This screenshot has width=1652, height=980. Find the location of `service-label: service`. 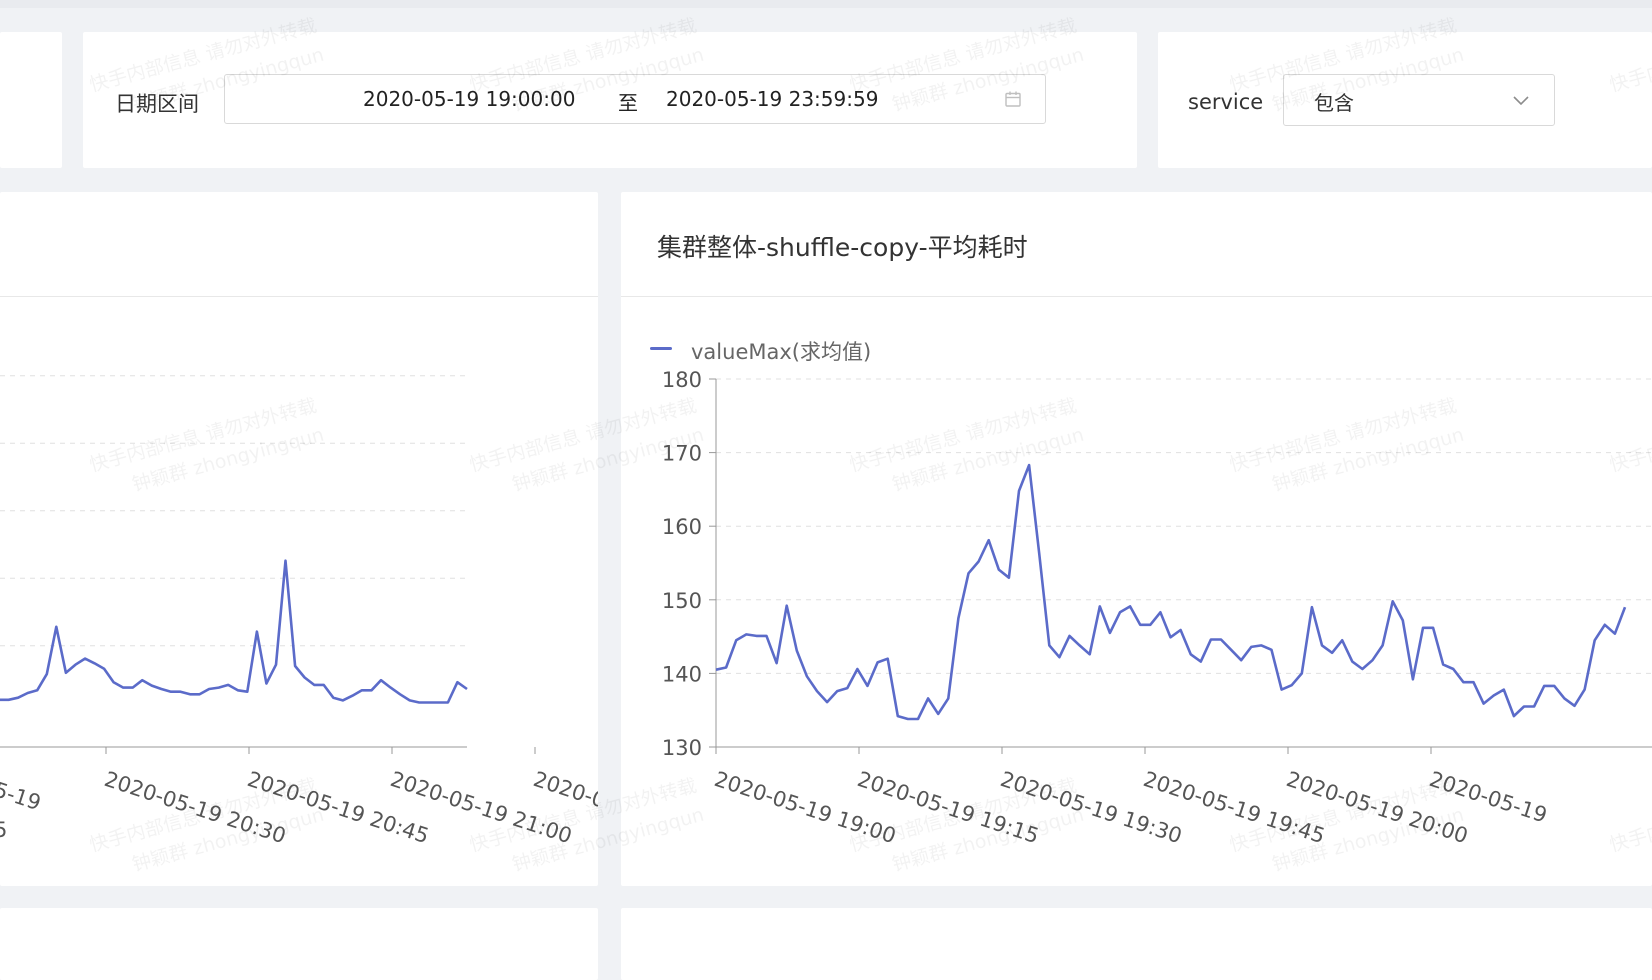

service-label: service is located at coordinates (1226, 102).